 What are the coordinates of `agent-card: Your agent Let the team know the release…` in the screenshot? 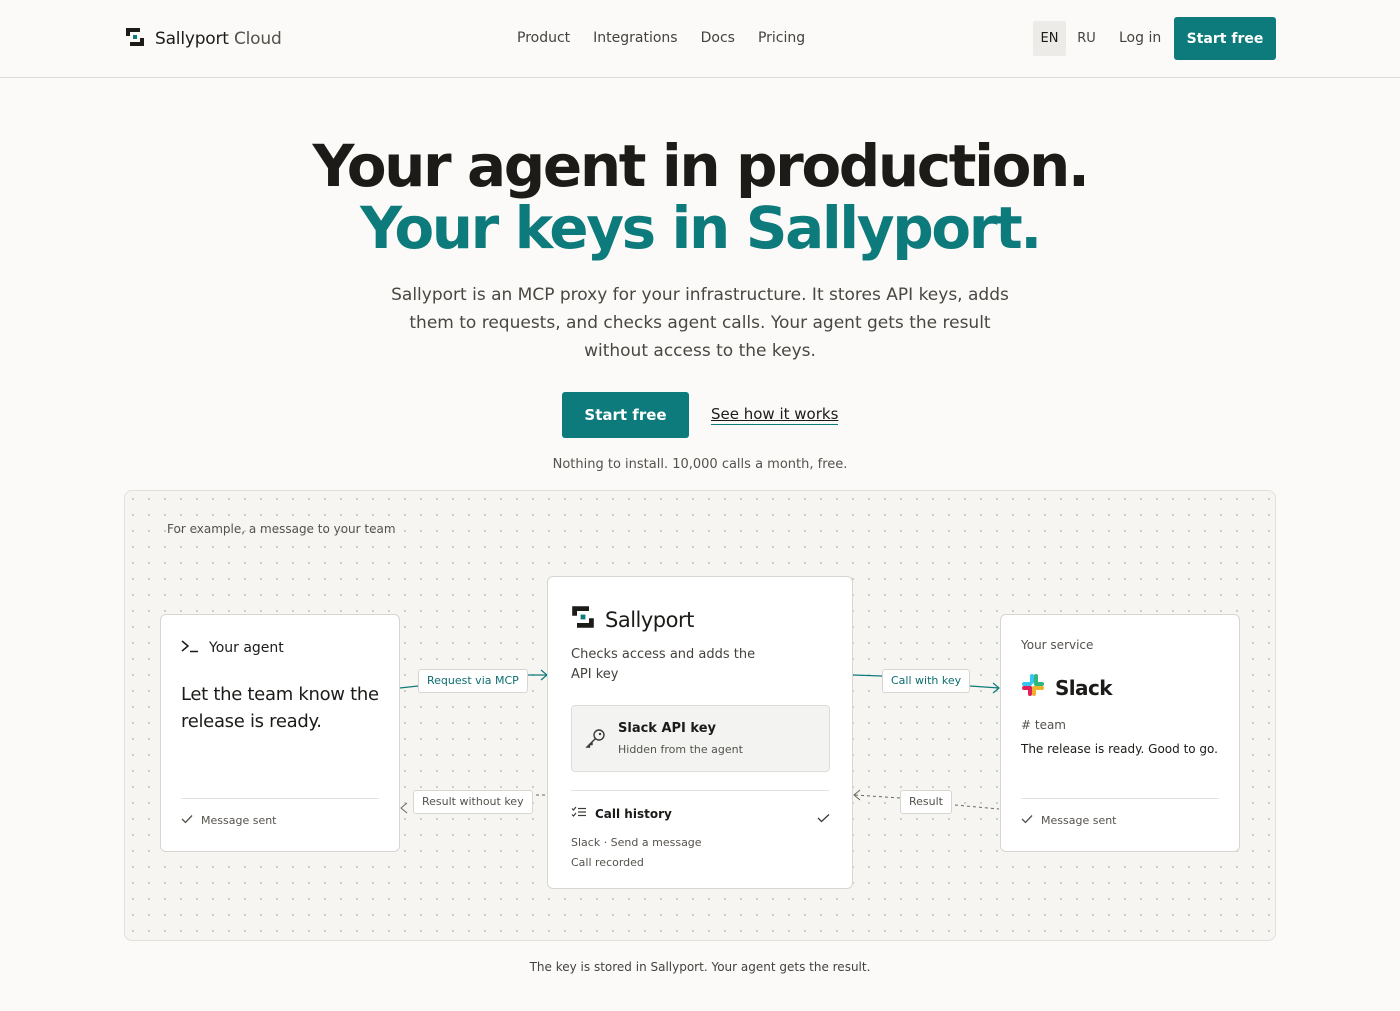 It's located at (280, 733).